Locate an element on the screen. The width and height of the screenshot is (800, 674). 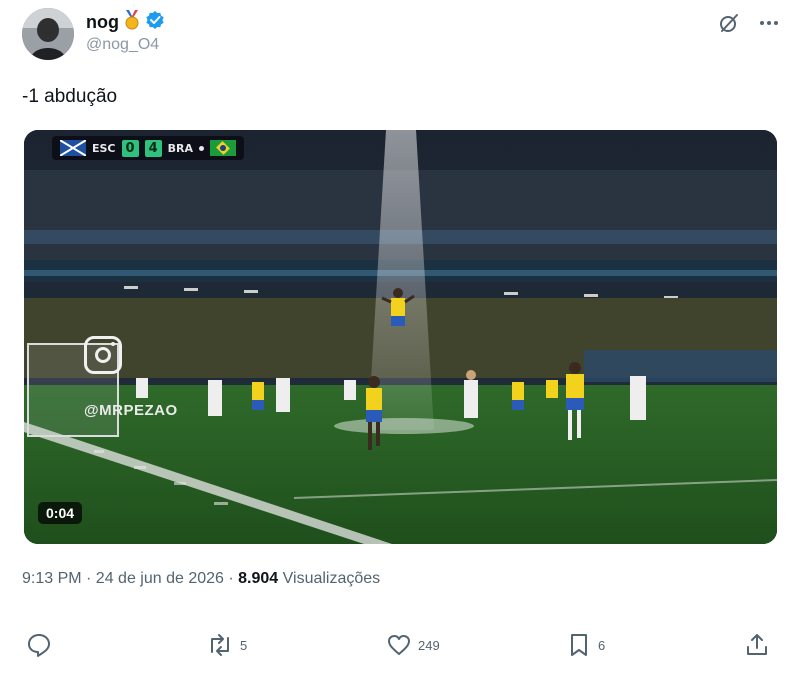
repost-button: 5 is located at coordinates (226, 645).